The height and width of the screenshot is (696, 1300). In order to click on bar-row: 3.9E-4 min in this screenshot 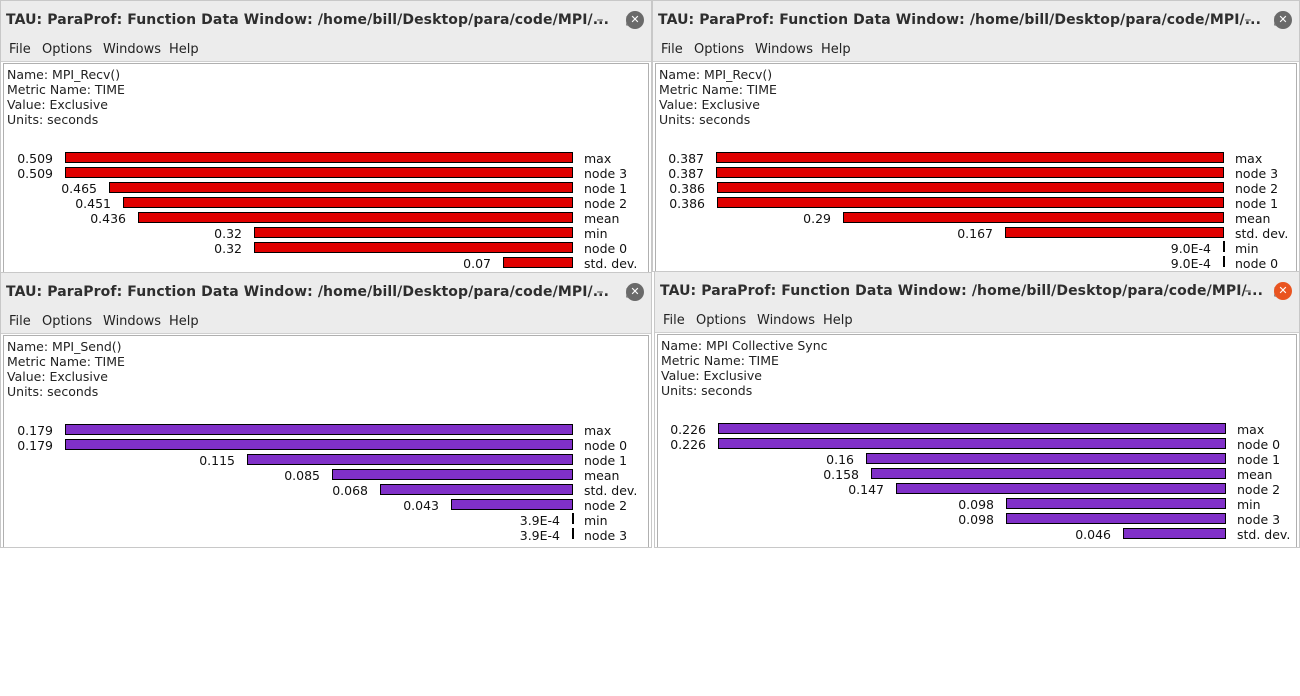, I will do `click(326, 520)`.